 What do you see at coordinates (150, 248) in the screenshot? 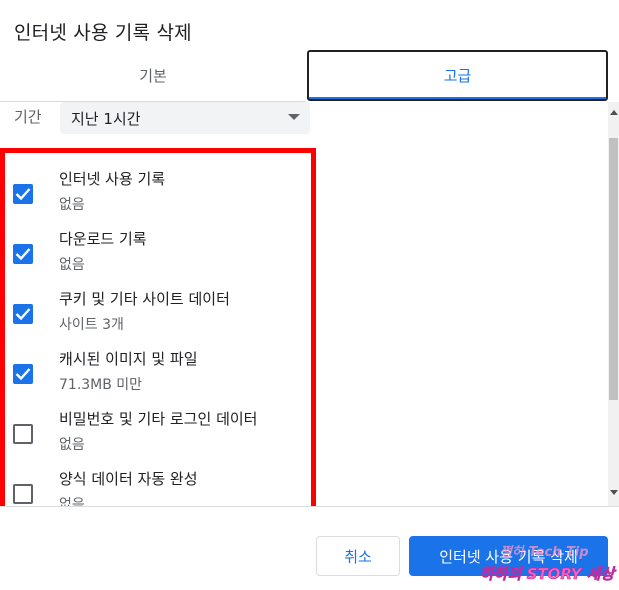
I see `option-download-history: 다운로드 기록 없음` at bounding box center [150, 248].